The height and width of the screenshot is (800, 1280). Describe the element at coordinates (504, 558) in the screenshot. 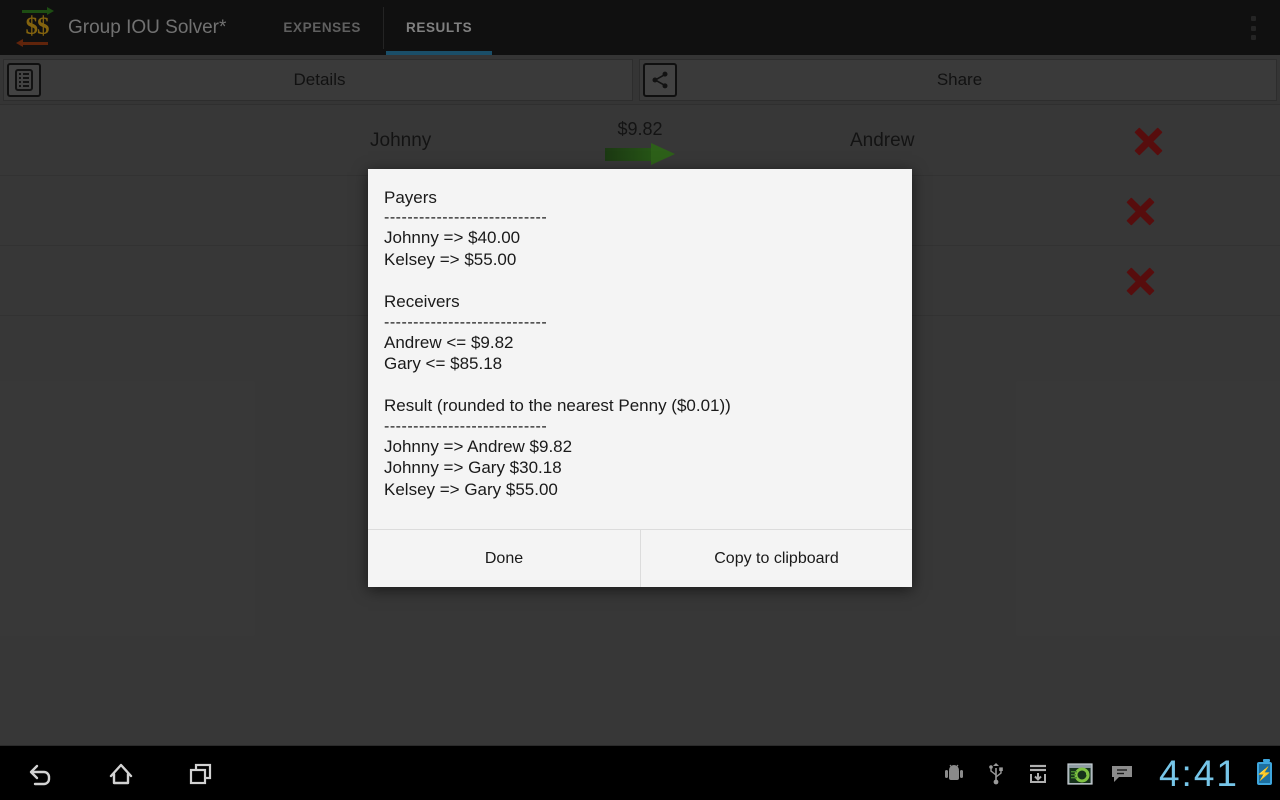

I see `done-button: Done` at that location.